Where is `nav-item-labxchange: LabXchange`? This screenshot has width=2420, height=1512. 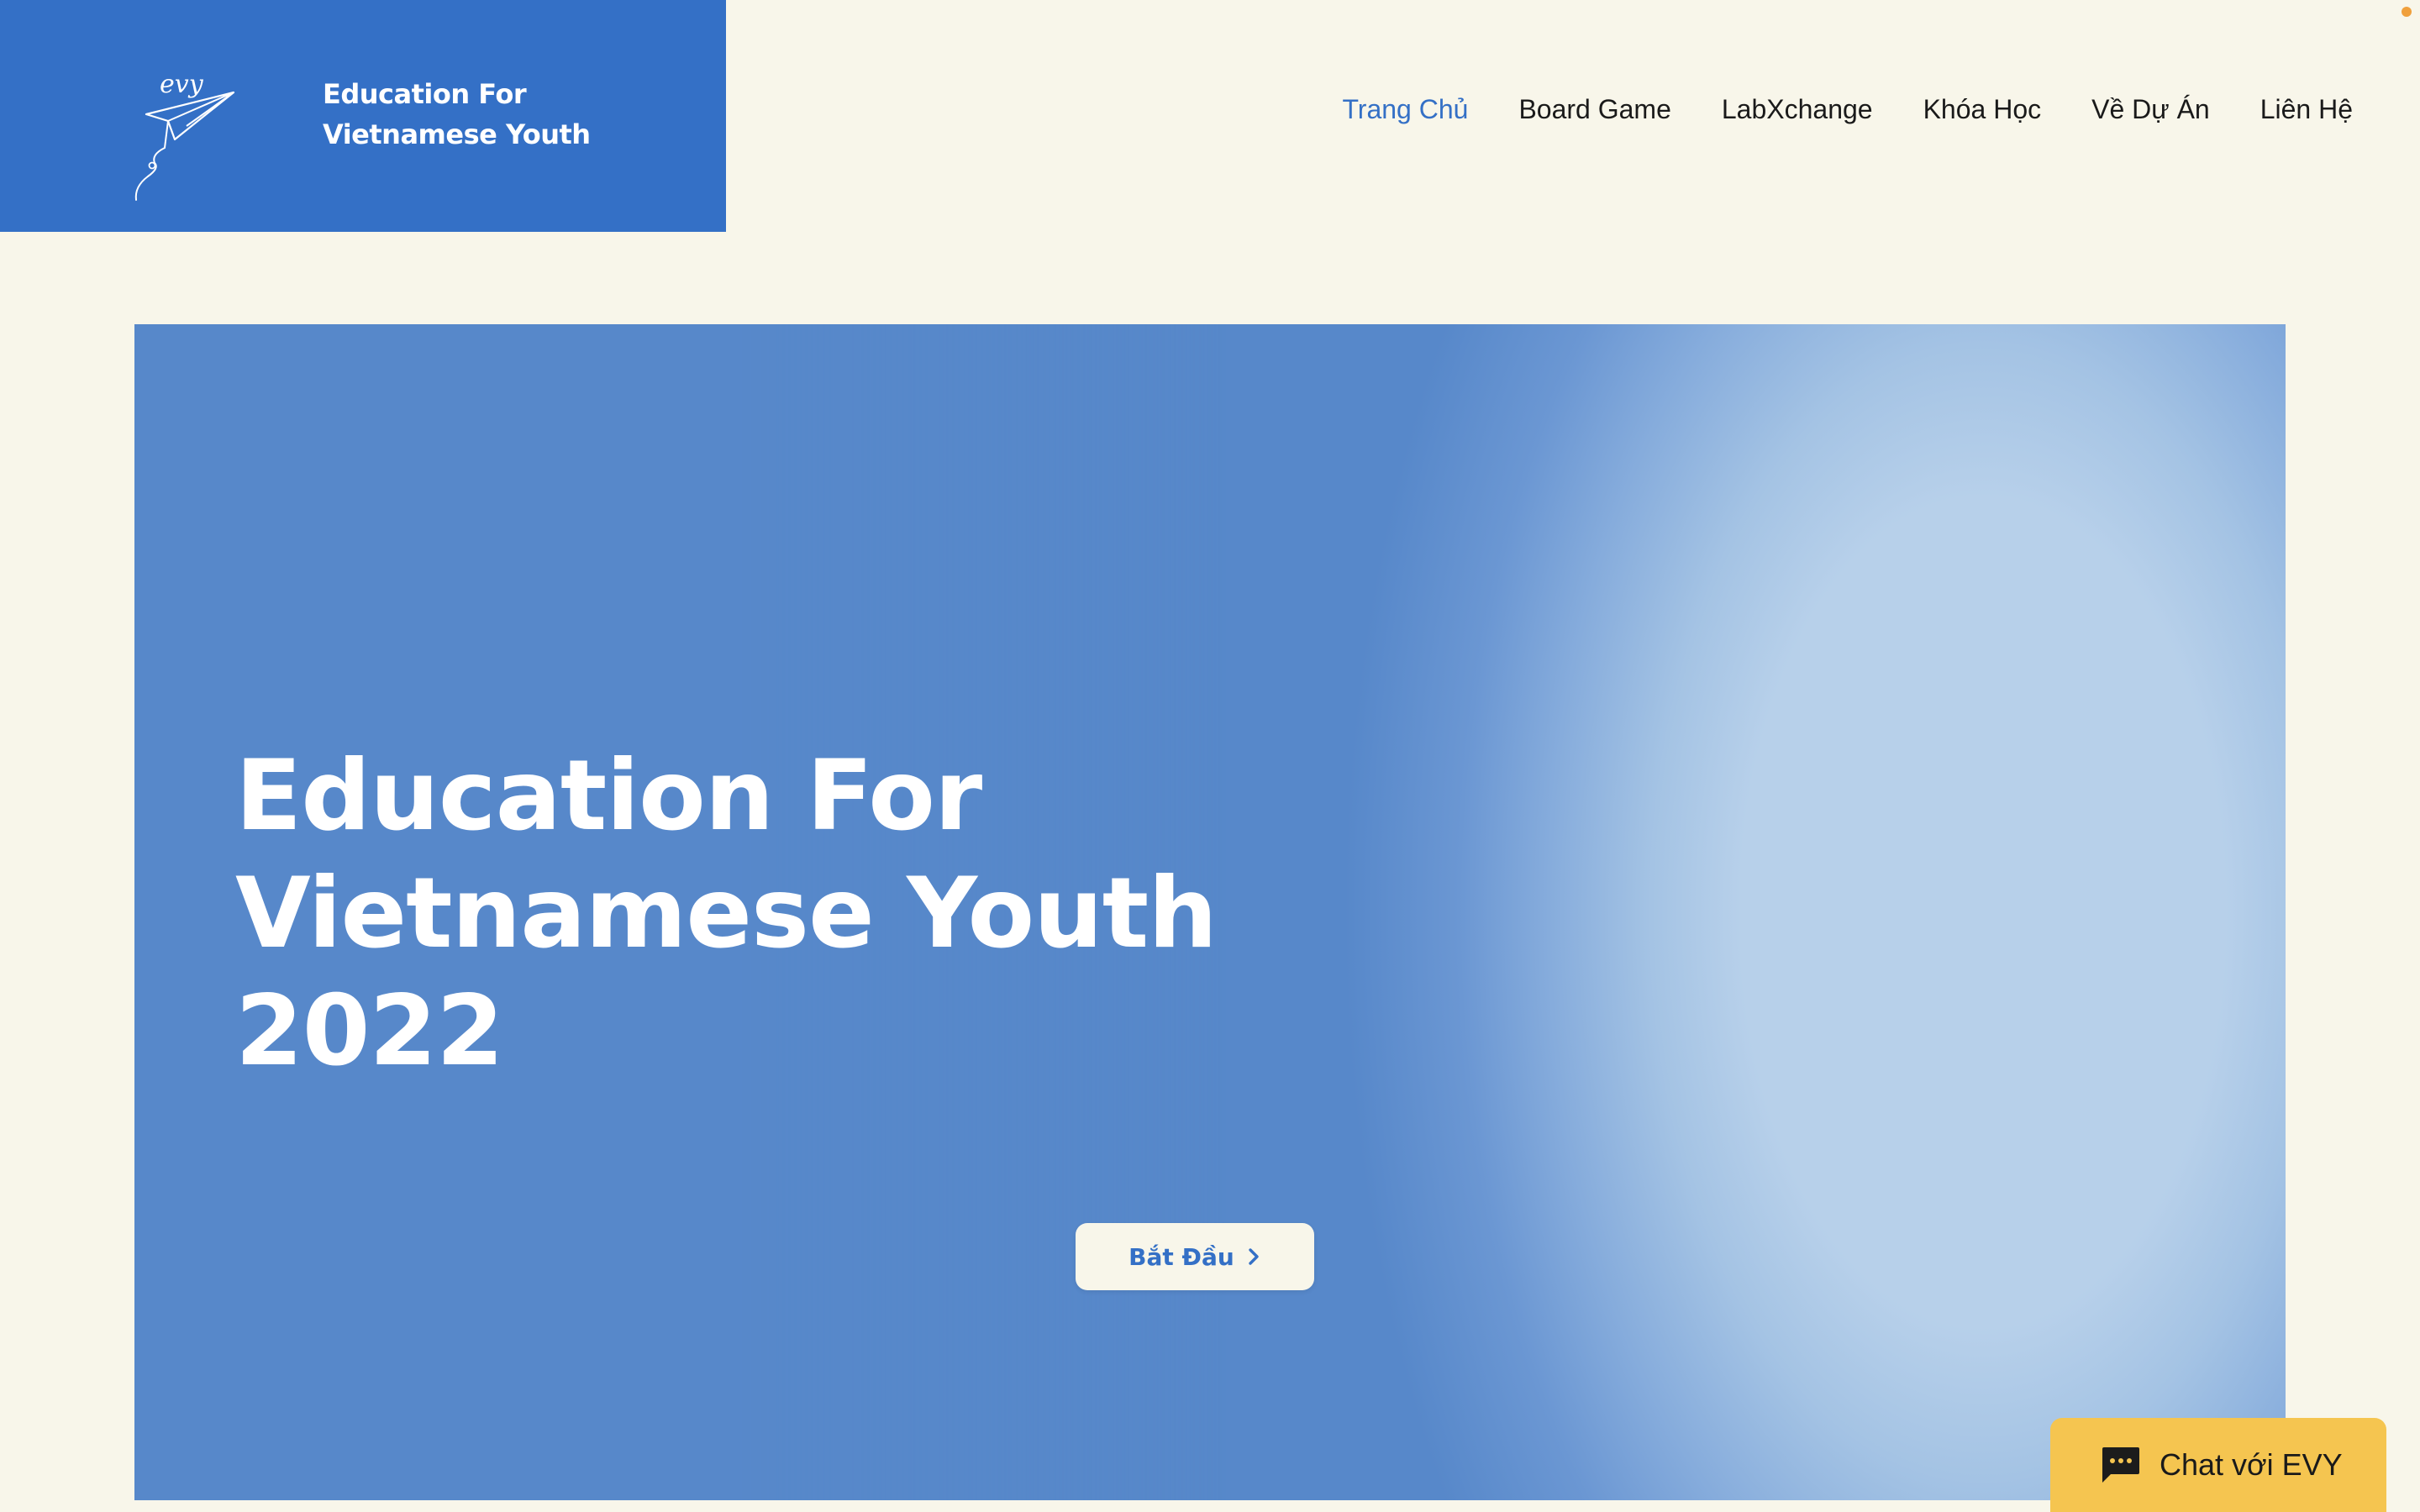 nav-item-labxchange: LabXchange is located at coordinates (1798, 109).